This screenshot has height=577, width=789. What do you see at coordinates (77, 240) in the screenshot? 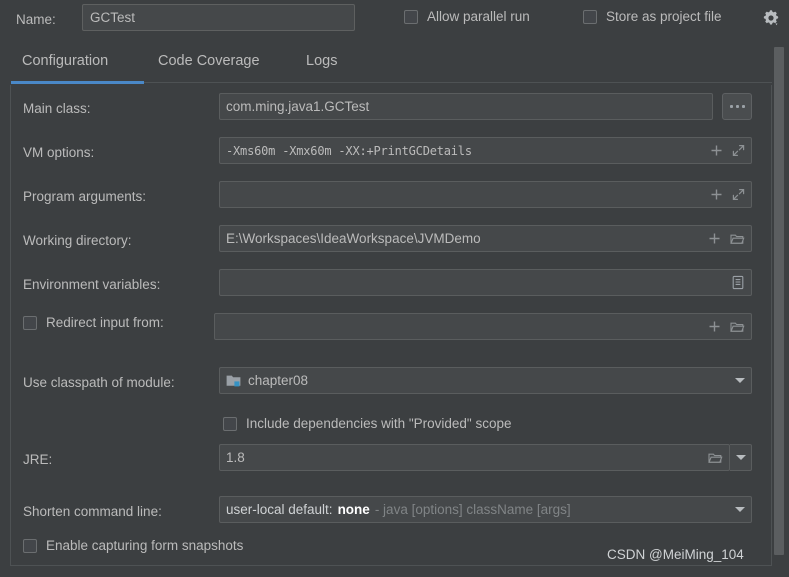
I see `working-directory-label: Working directory:` at bounding box center [77, 240].